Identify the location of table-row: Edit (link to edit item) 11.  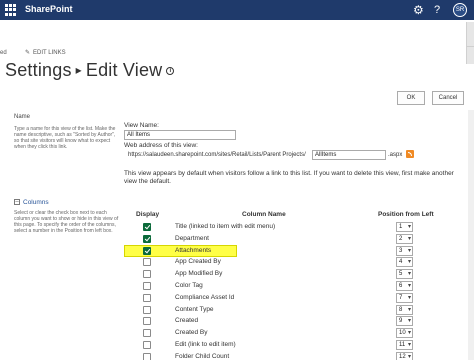
(272, 346).